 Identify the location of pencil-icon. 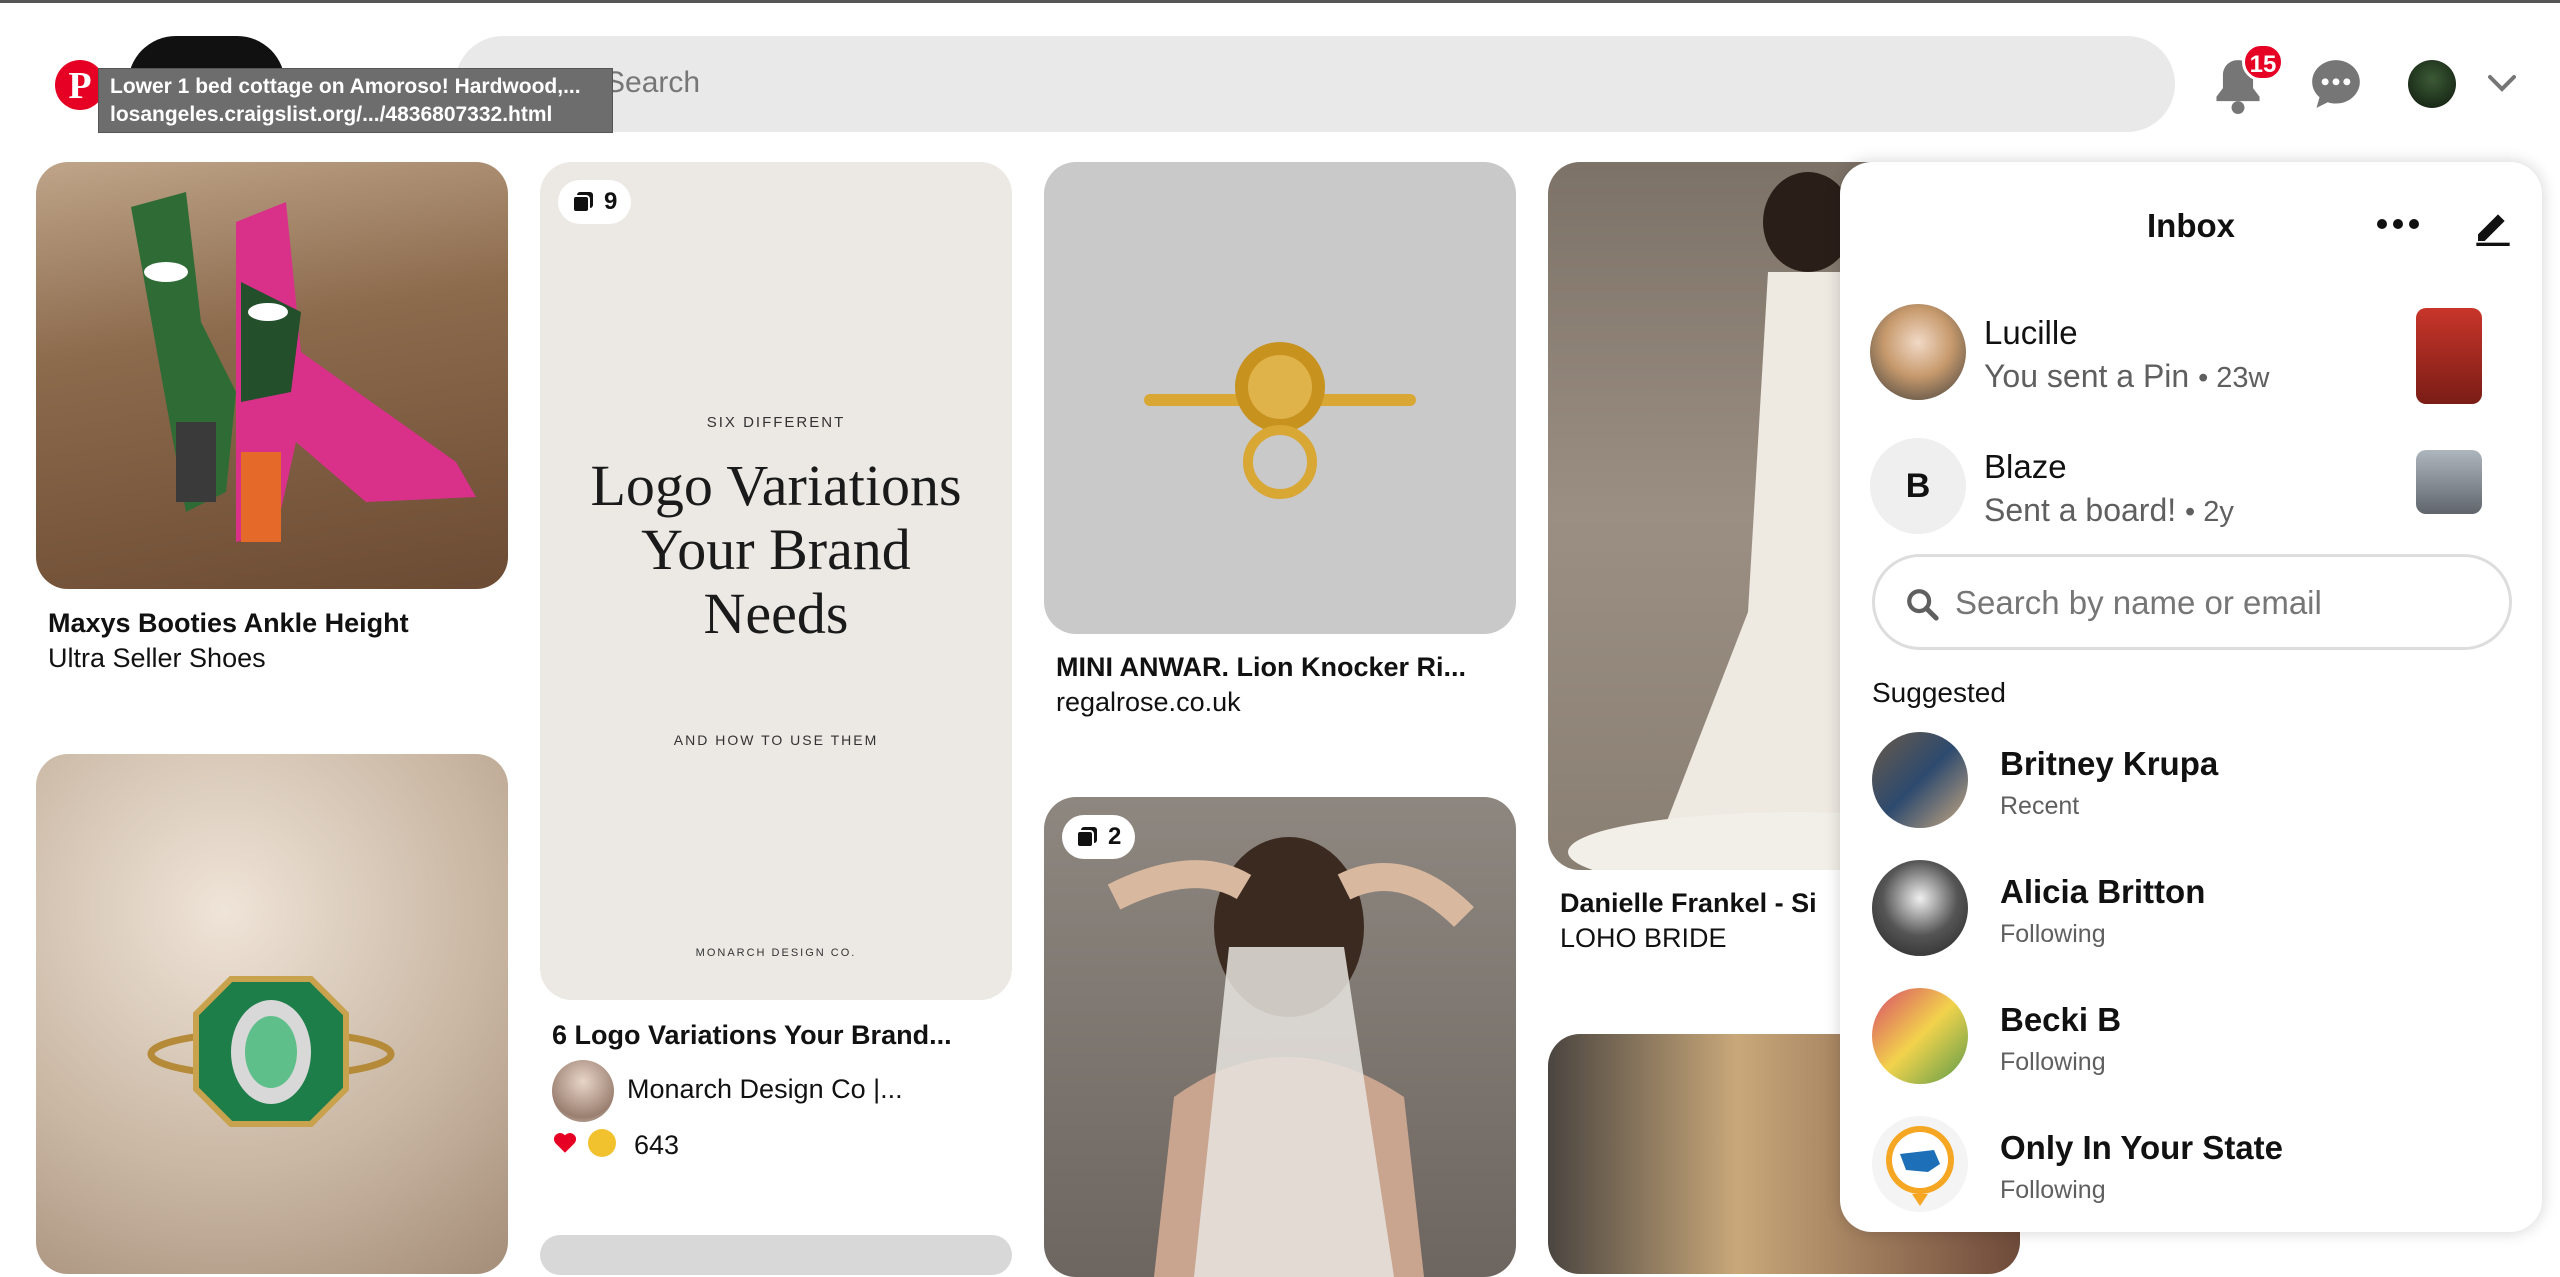
(2493, 226).